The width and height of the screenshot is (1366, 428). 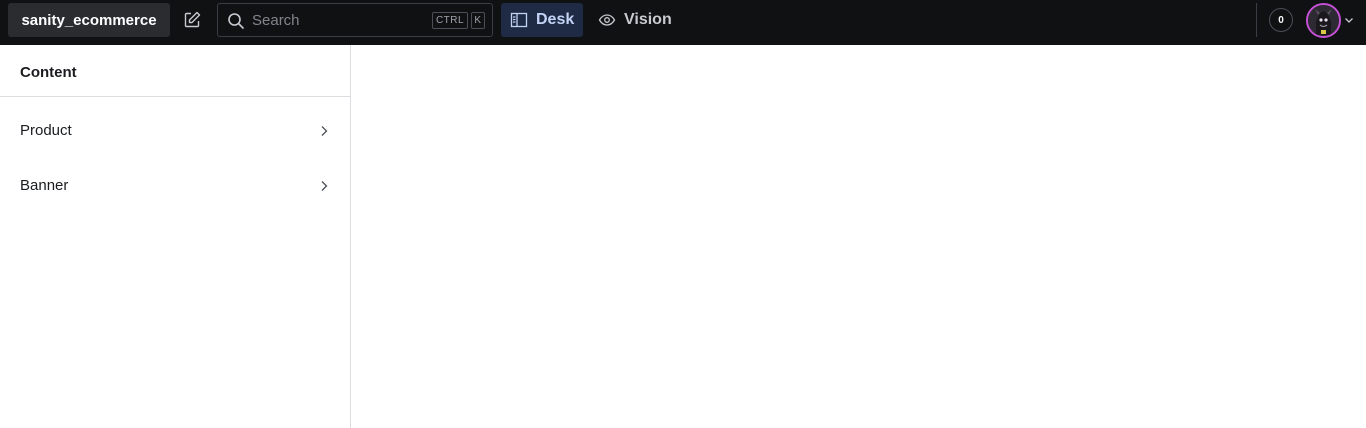 I want to click on list-item-product: Product, so click(x=175, y=131).